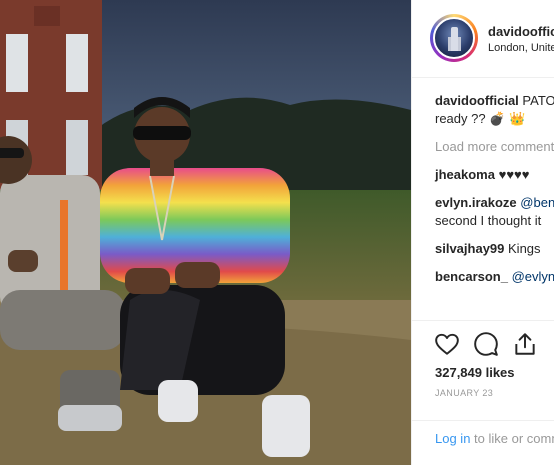 This screenshot has width=554, height=465. What do you see at coordinates (494, 147) in the screenshot?
I see `load-more-comments-button: Load more comments` at bounding box center [494, 147].